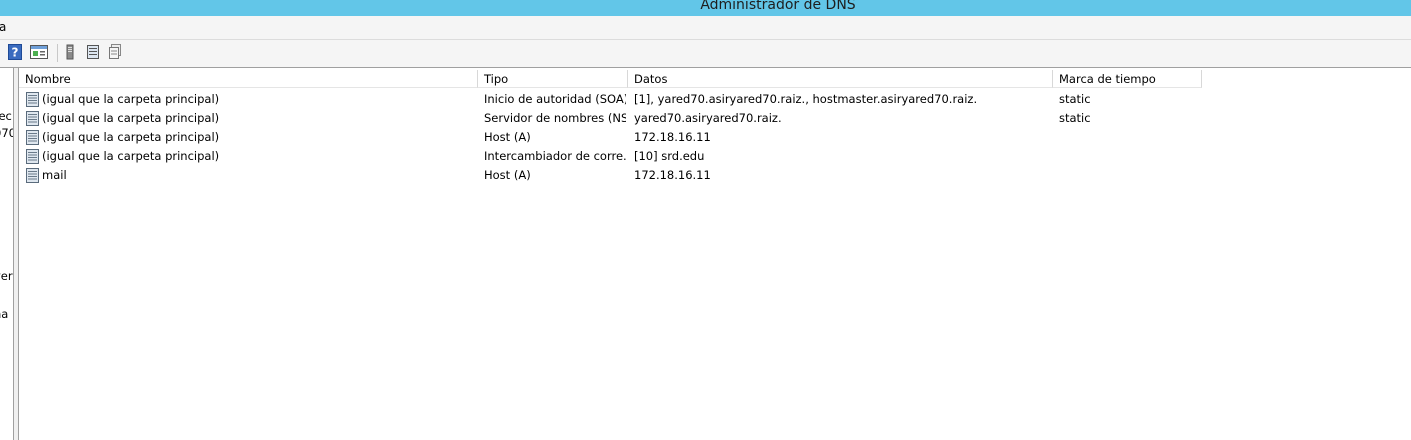 Image resolution: width=1411 pixels, height=440 pixels. Describe the element at coordinates (248, 79) in the screenshot. I see `column-header-nombre: Nombre` at that location.